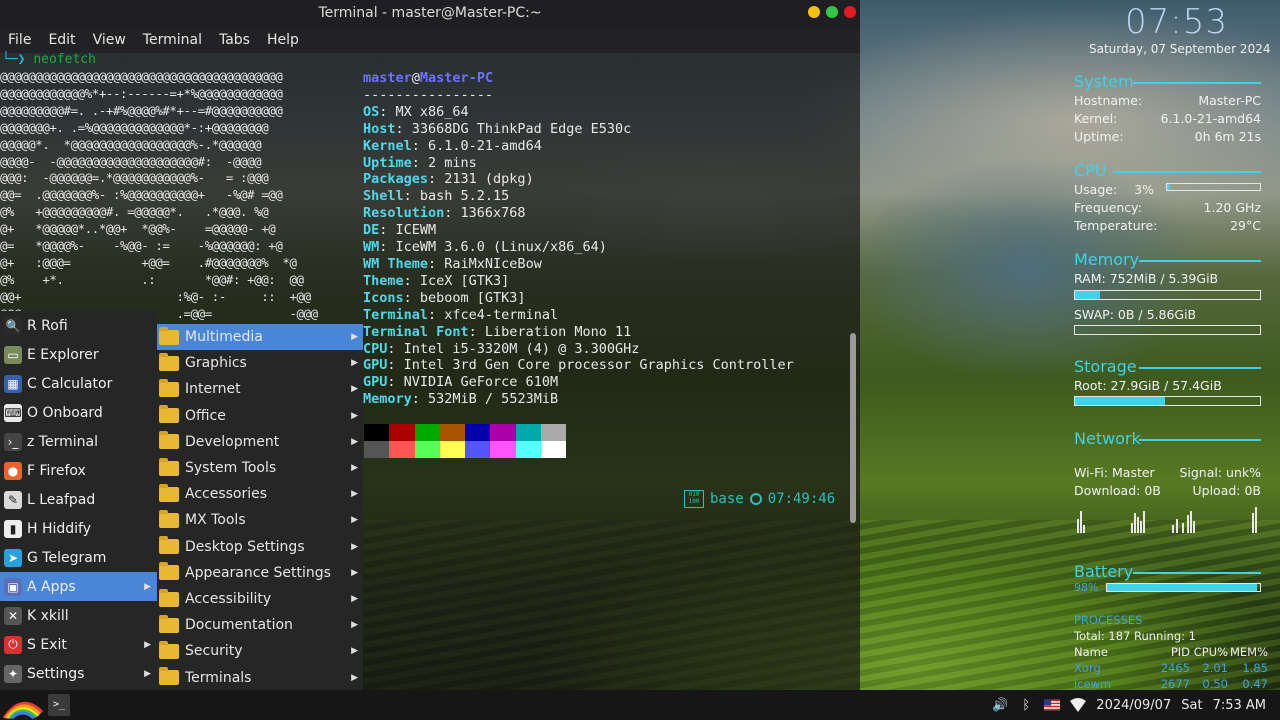 The image size is (1280, 720). What do you see at coordinates (13, 673) in the screenshot?
I see `settings-icon: ✦` at bounding box center [13, 673].